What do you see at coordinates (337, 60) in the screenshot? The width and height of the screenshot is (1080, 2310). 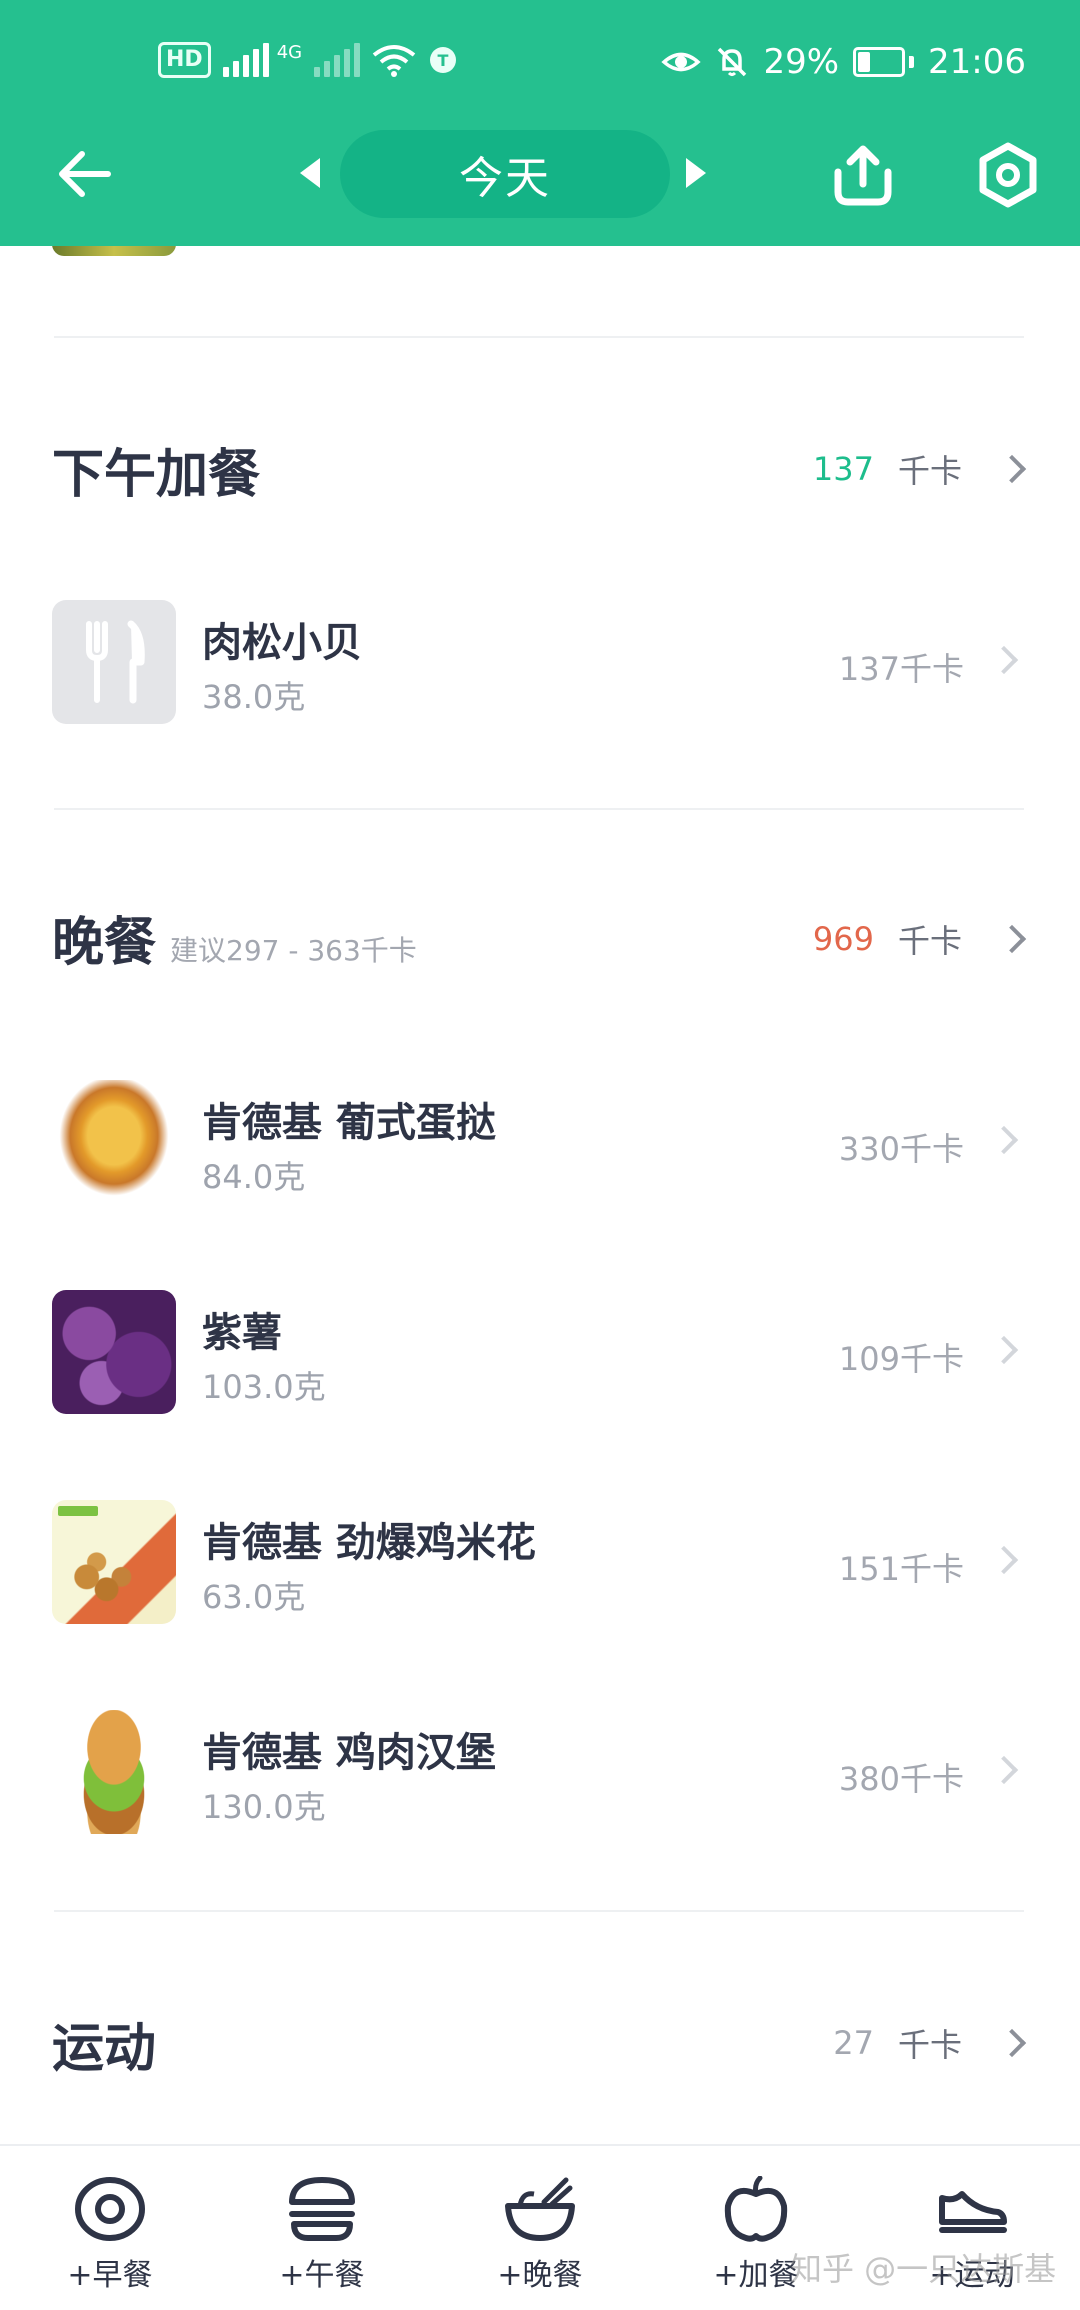 I see `cell-signal-2-icon` at bounding box center [337, 60].